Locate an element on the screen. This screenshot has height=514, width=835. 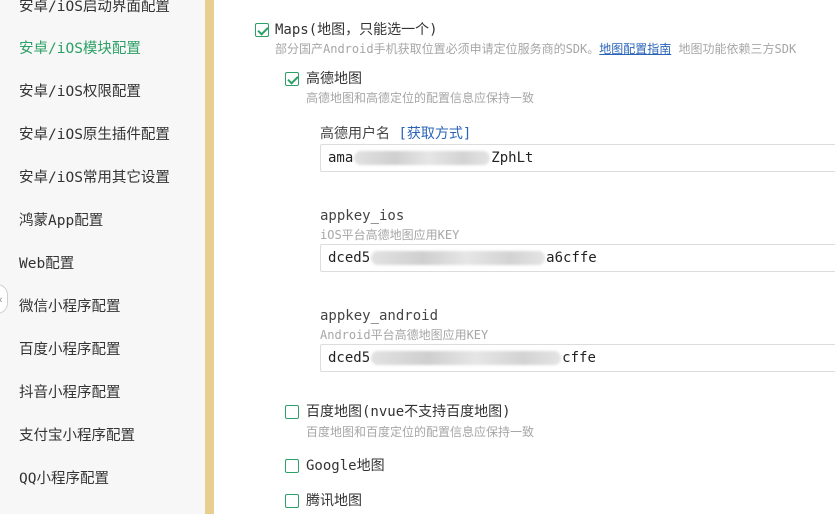
sidebar-item-permissions: 安卓/iOS权限配置 is located at coordinates (80, 92).